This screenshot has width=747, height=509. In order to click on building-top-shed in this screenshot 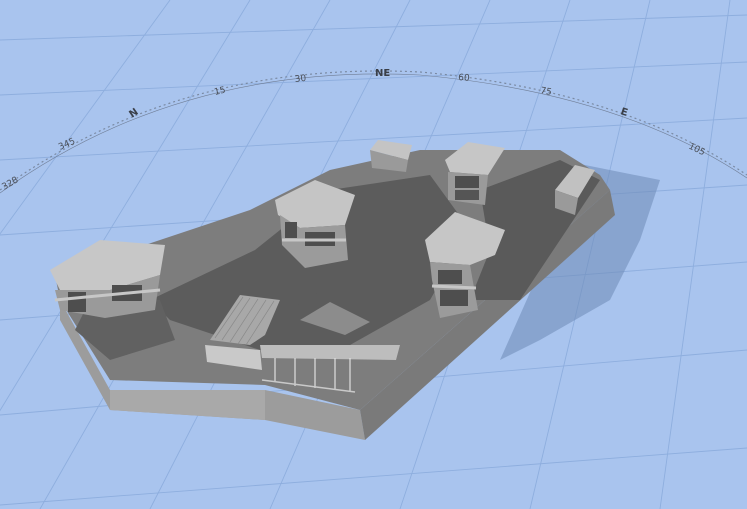, I will do `click(391, 156)`.